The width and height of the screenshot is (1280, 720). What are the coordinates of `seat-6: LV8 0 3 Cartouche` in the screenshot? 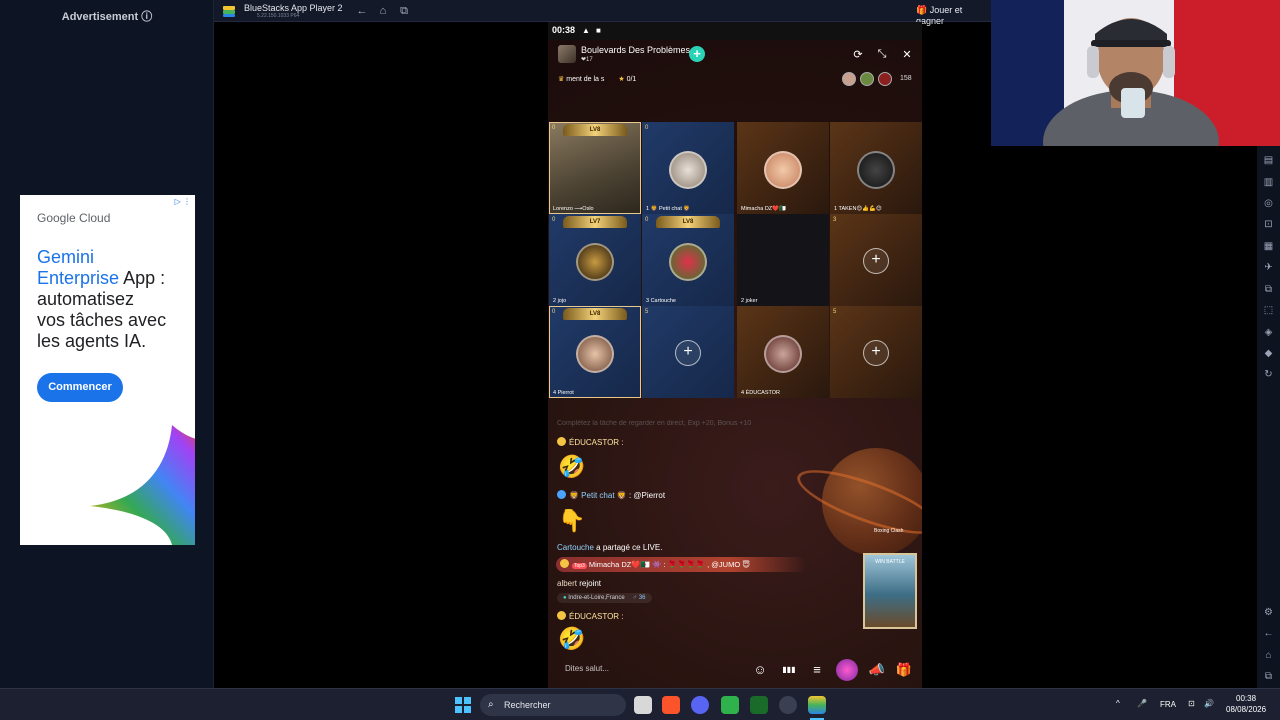 It's located at (688, 260).